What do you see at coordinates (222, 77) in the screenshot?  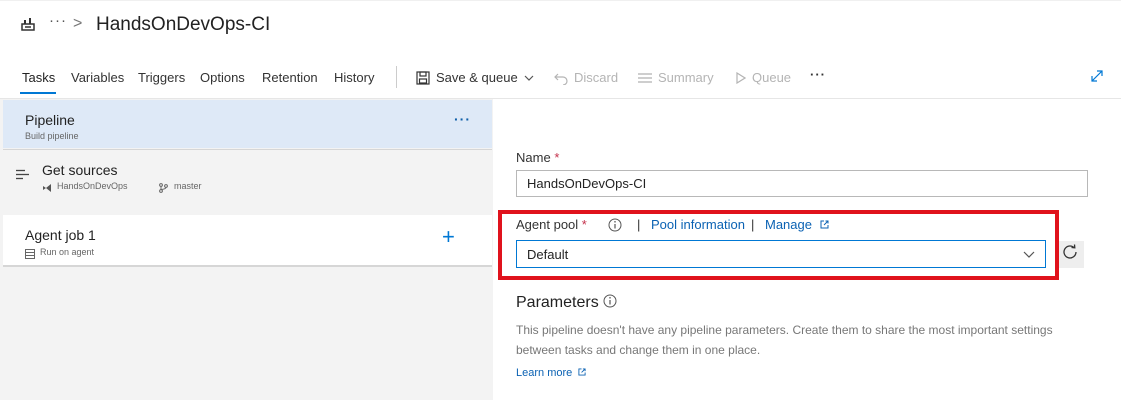 I see `tab-options: Options` at bounding box center [222, 77].